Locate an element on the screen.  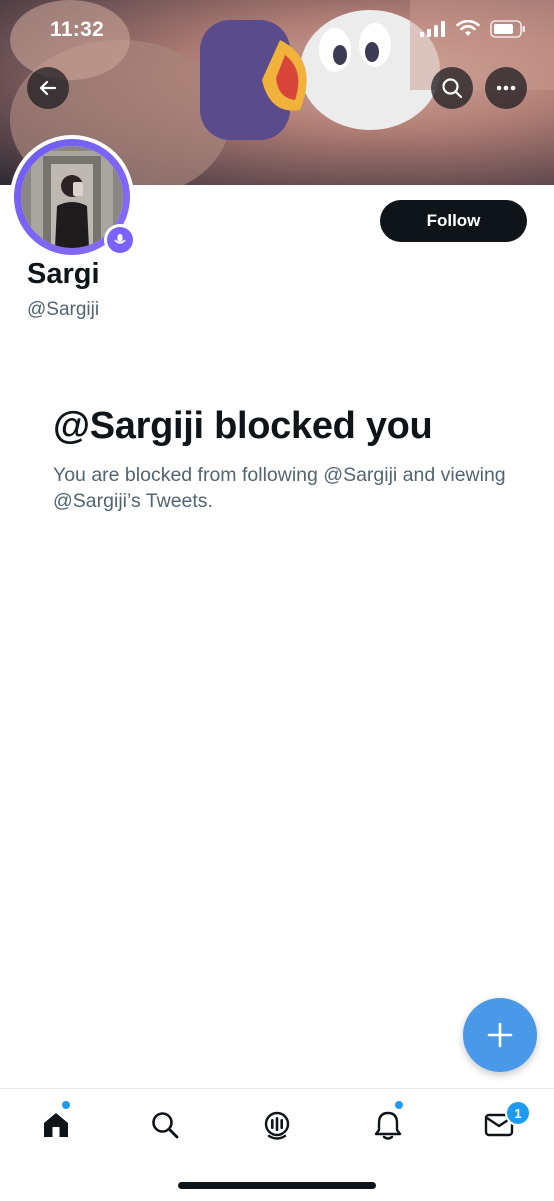
arrow-left-icon is located at coordinates (48, 88).